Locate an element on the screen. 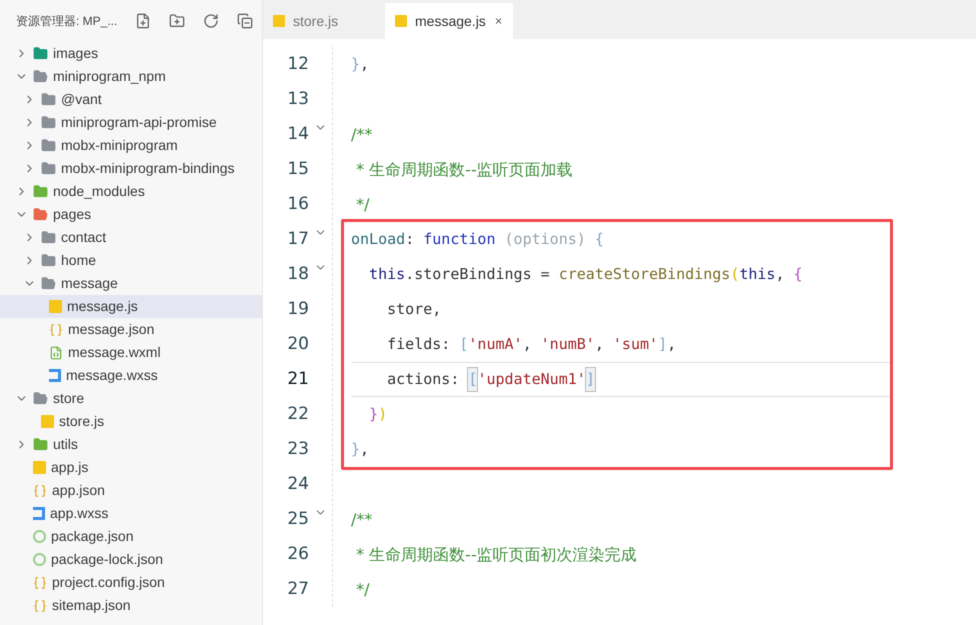  tree-item: images is located at coordinates (131, 53).